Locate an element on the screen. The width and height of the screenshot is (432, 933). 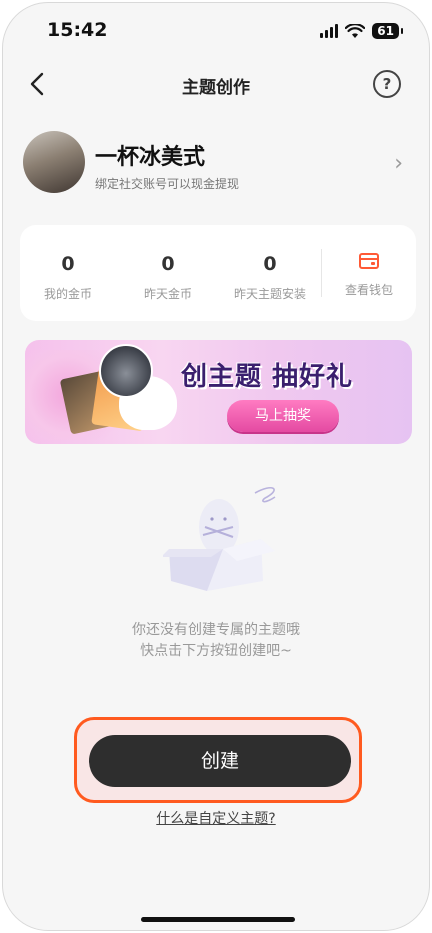
promo-banner: 创主题 抽好礼 马上抽奖 is located at coordinates (218, 392).